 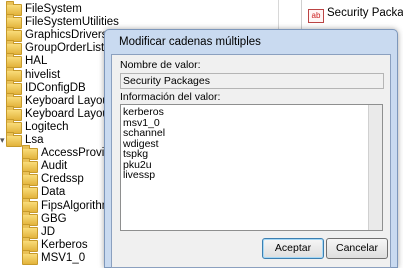 I want to click on value-entry-security-packages: abSecurity Packages, so click(x=355, y=14).